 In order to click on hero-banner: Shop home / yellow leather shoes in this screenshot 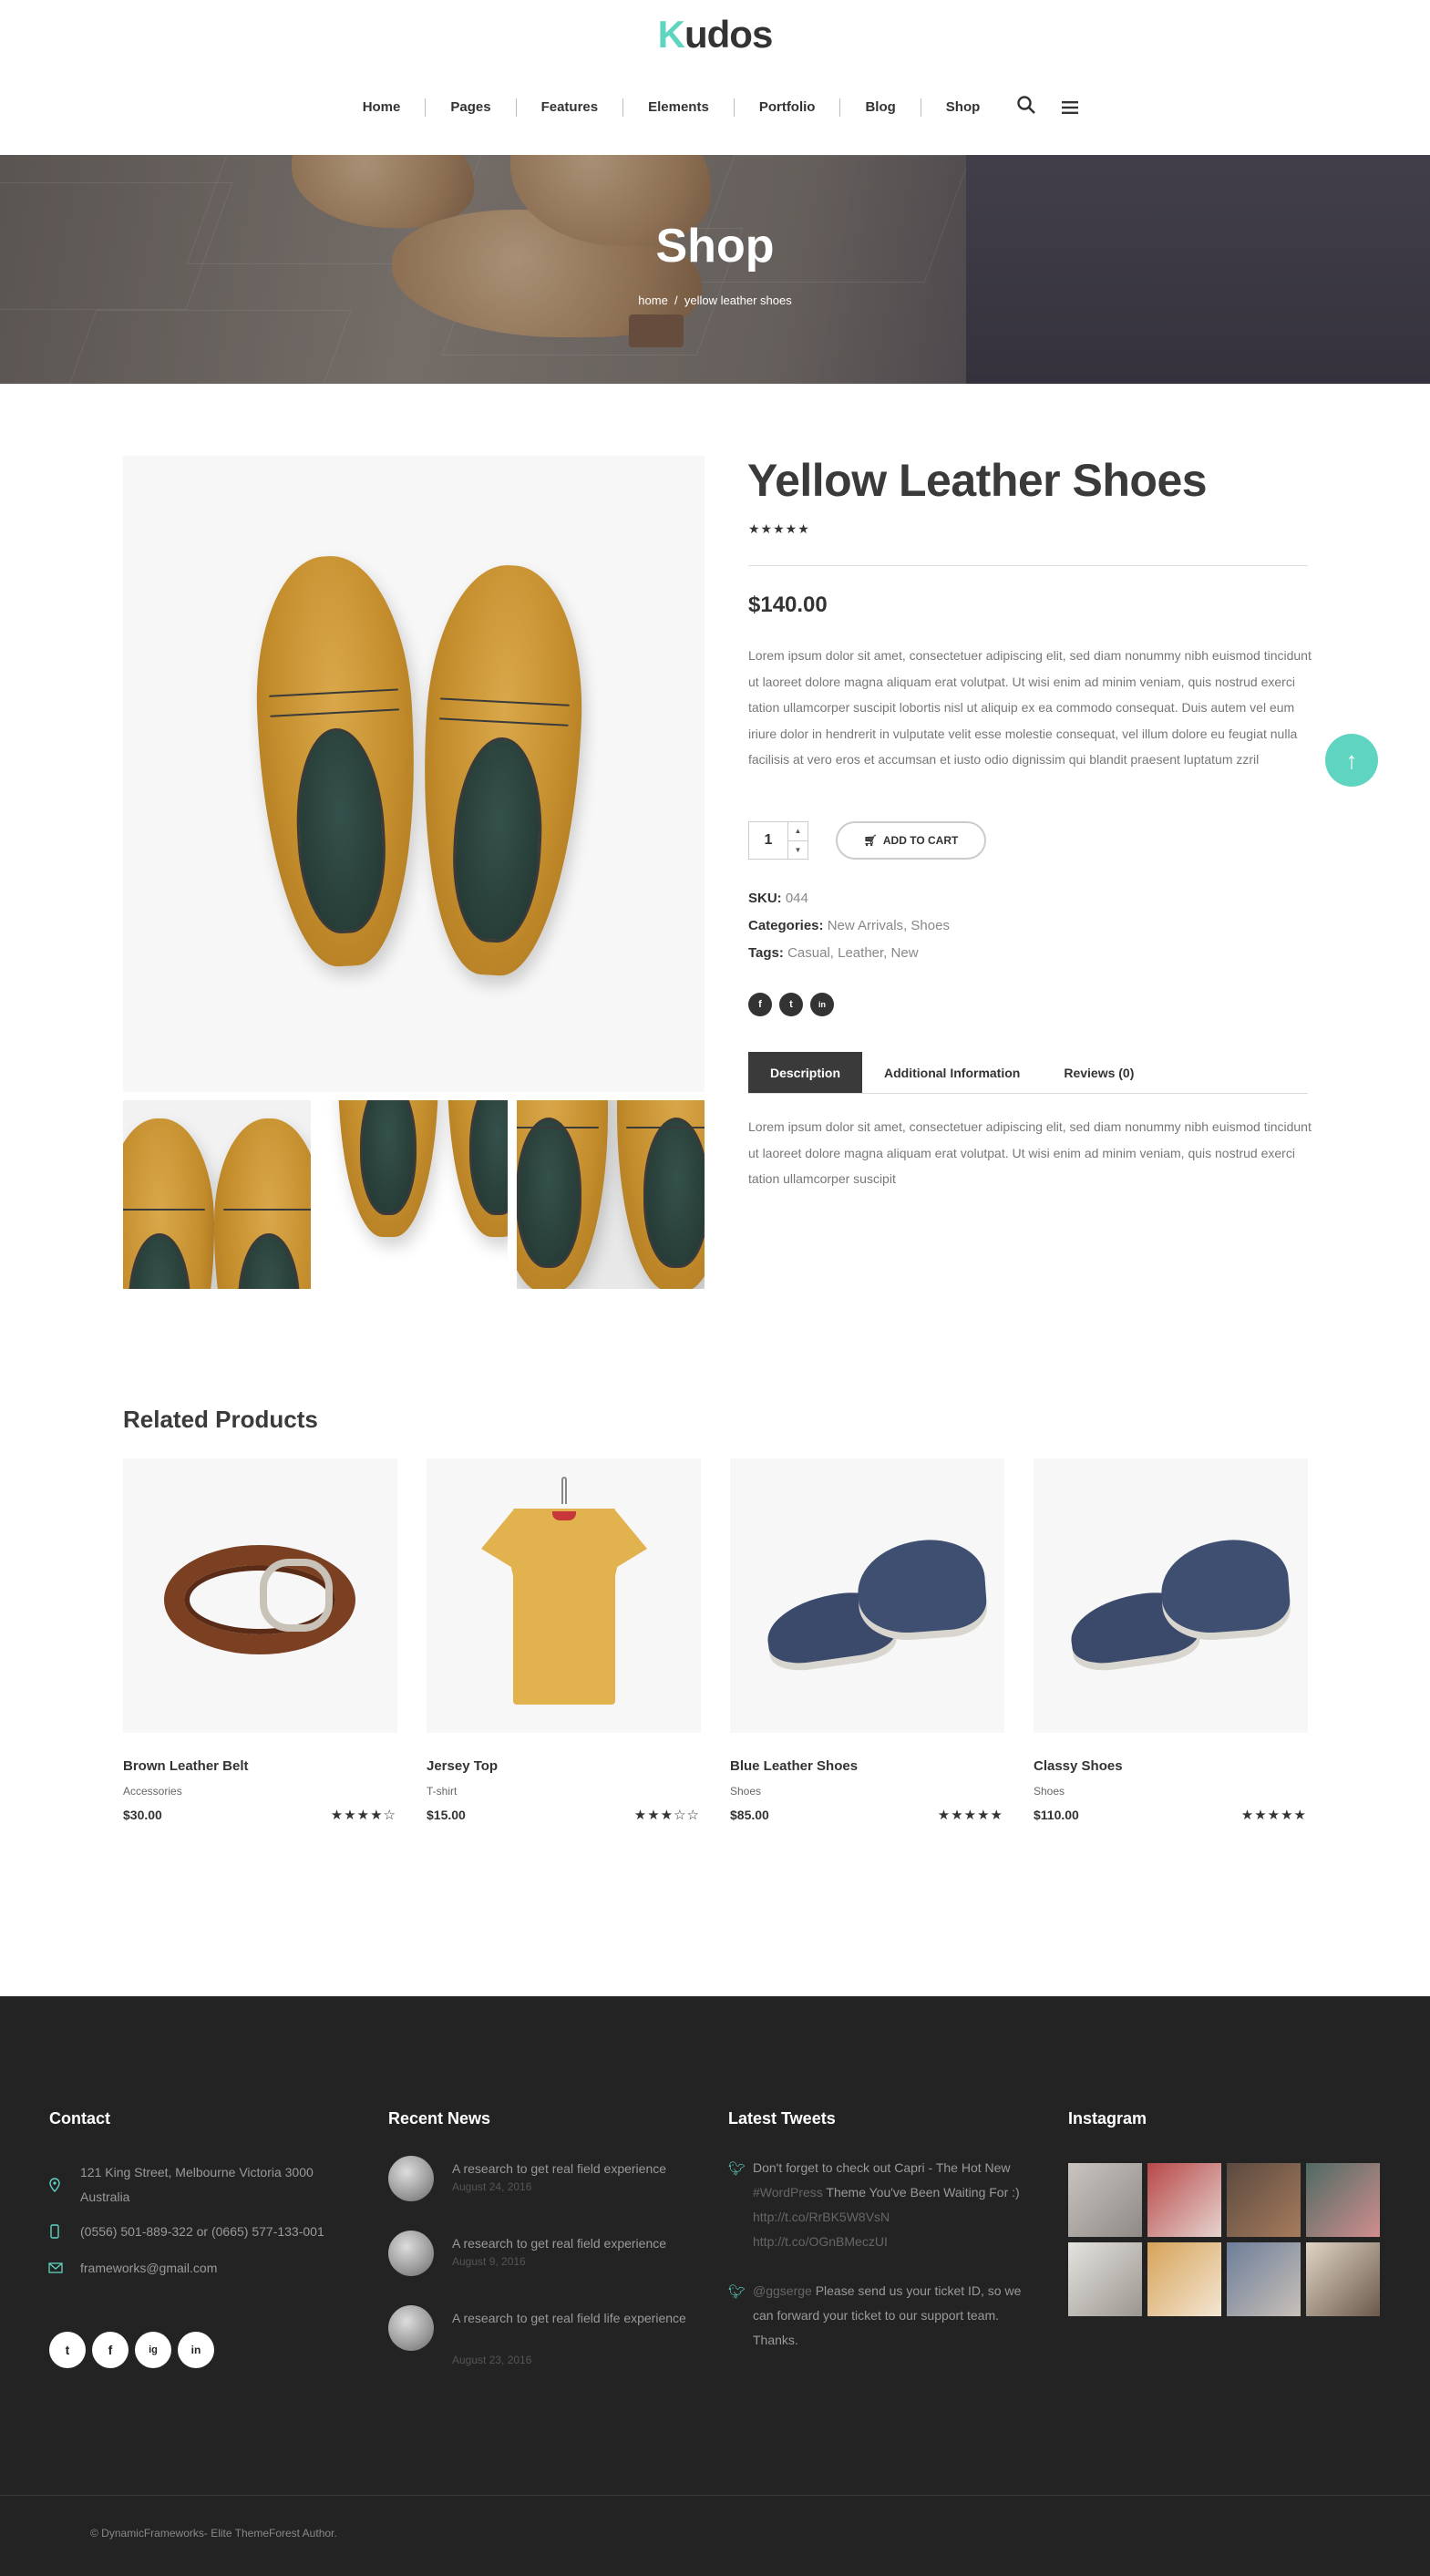, I will do `click(715, 269)`.